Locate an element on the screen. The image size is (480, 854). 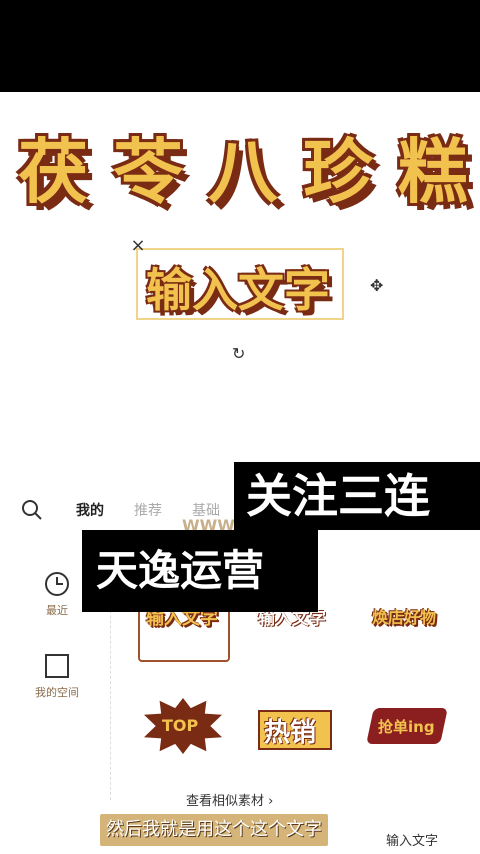
sidebar-item-recent: 最近 is located at coordinates (57, 595).